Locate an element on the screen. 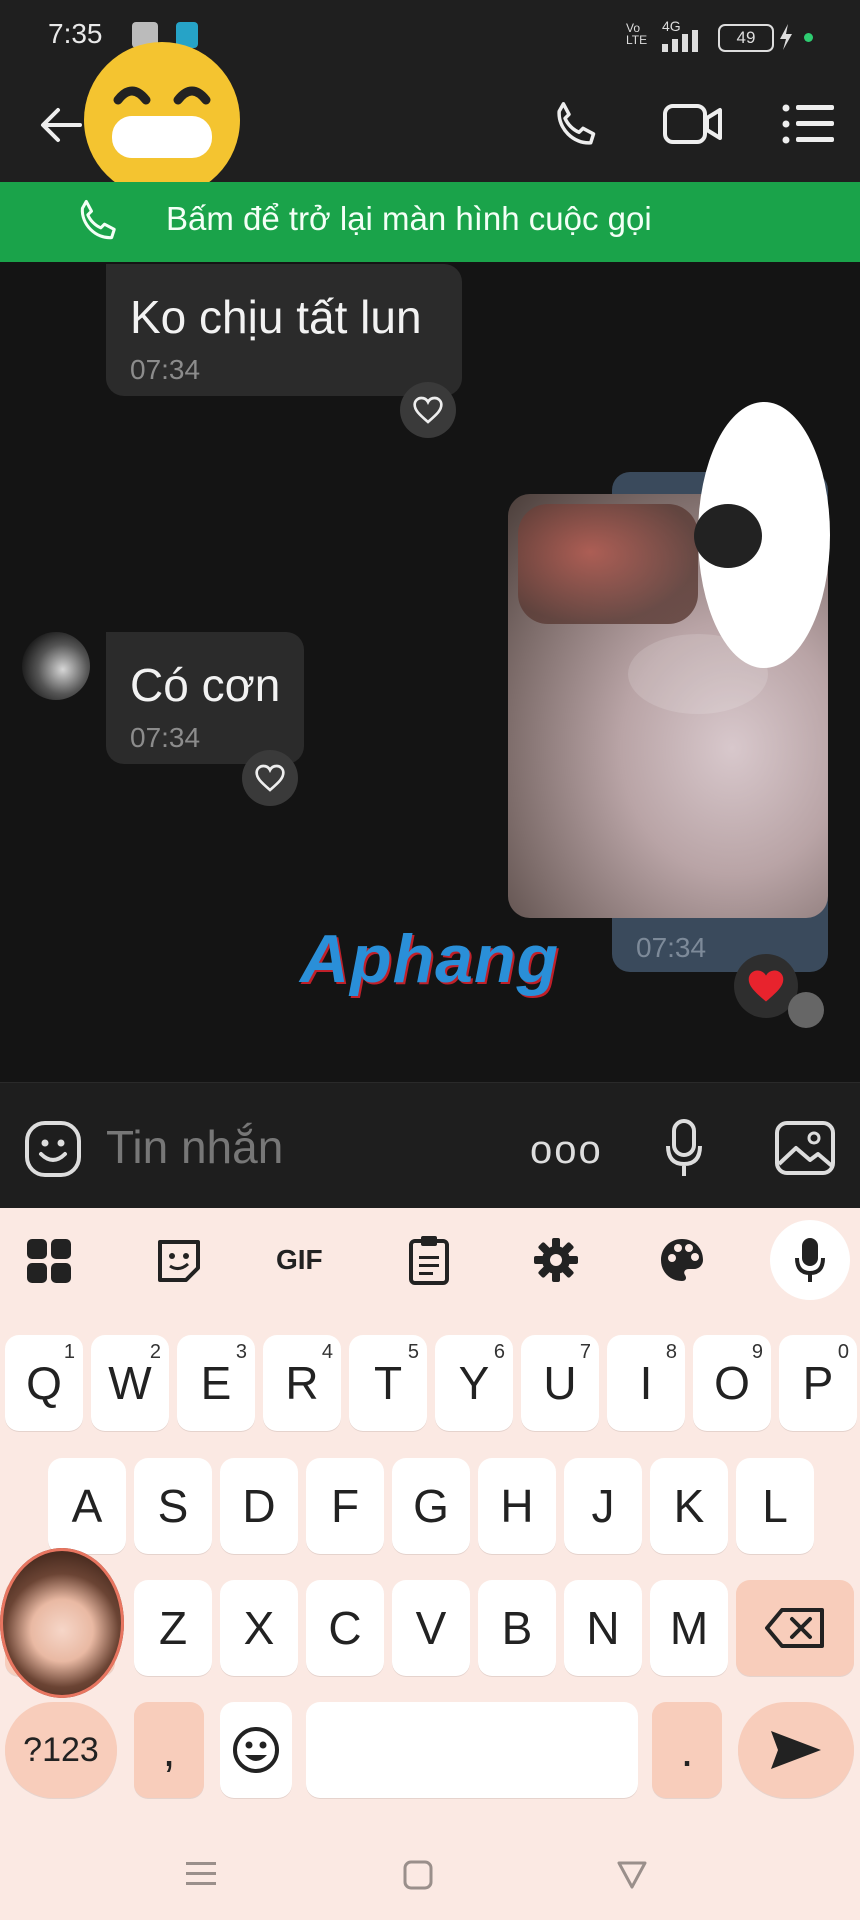 This screenshot has width=860, height=1920. key: T5 is located at coordinates (388, 1383).